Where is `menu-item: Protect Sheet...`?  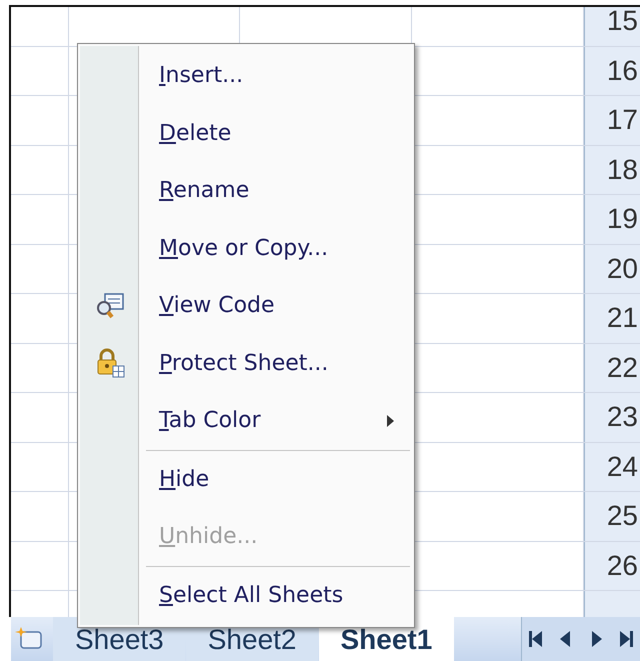
menu-item: Protect Sheet... is located at coordinates (246, 363).